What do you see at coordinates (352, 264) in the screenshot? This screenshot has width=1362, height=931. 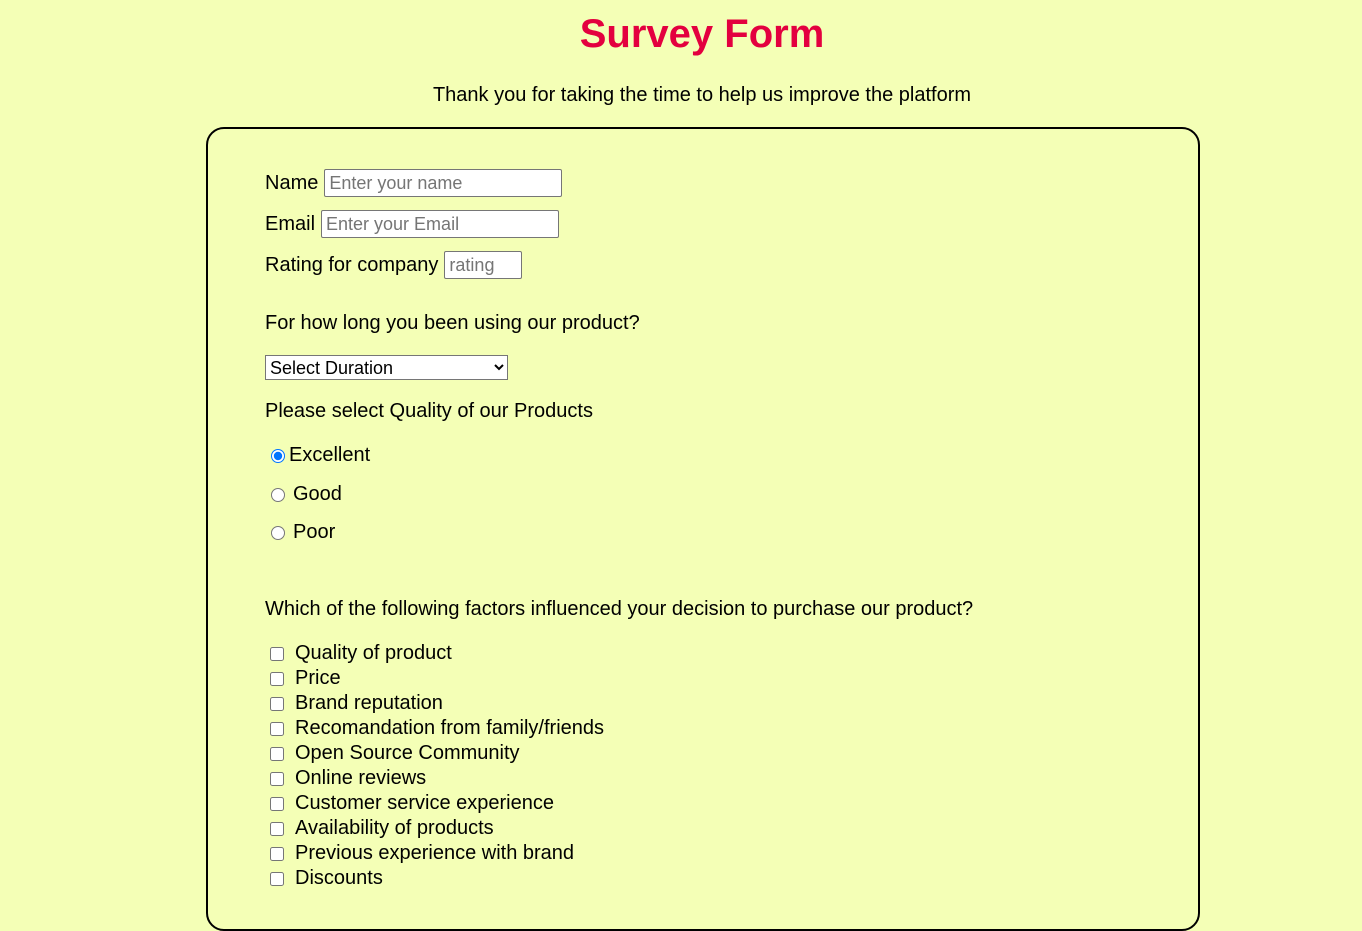 I see `rating-label: Rating for company` at bounding box center [352, 264].